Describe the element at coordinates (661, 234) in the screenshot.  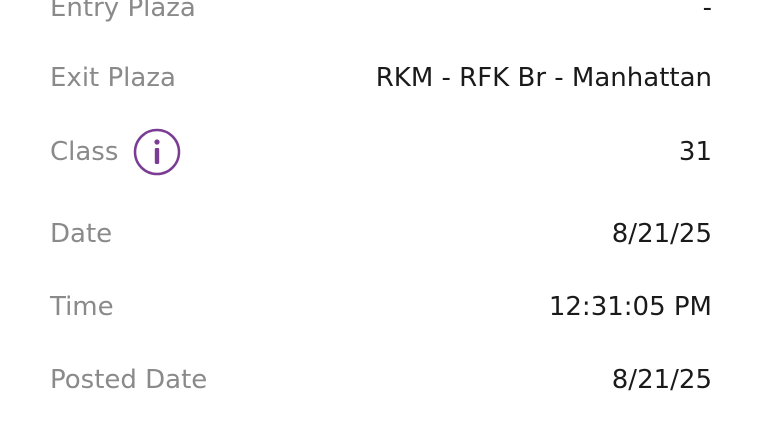
I see `date-value: 8/21/25` at that location.